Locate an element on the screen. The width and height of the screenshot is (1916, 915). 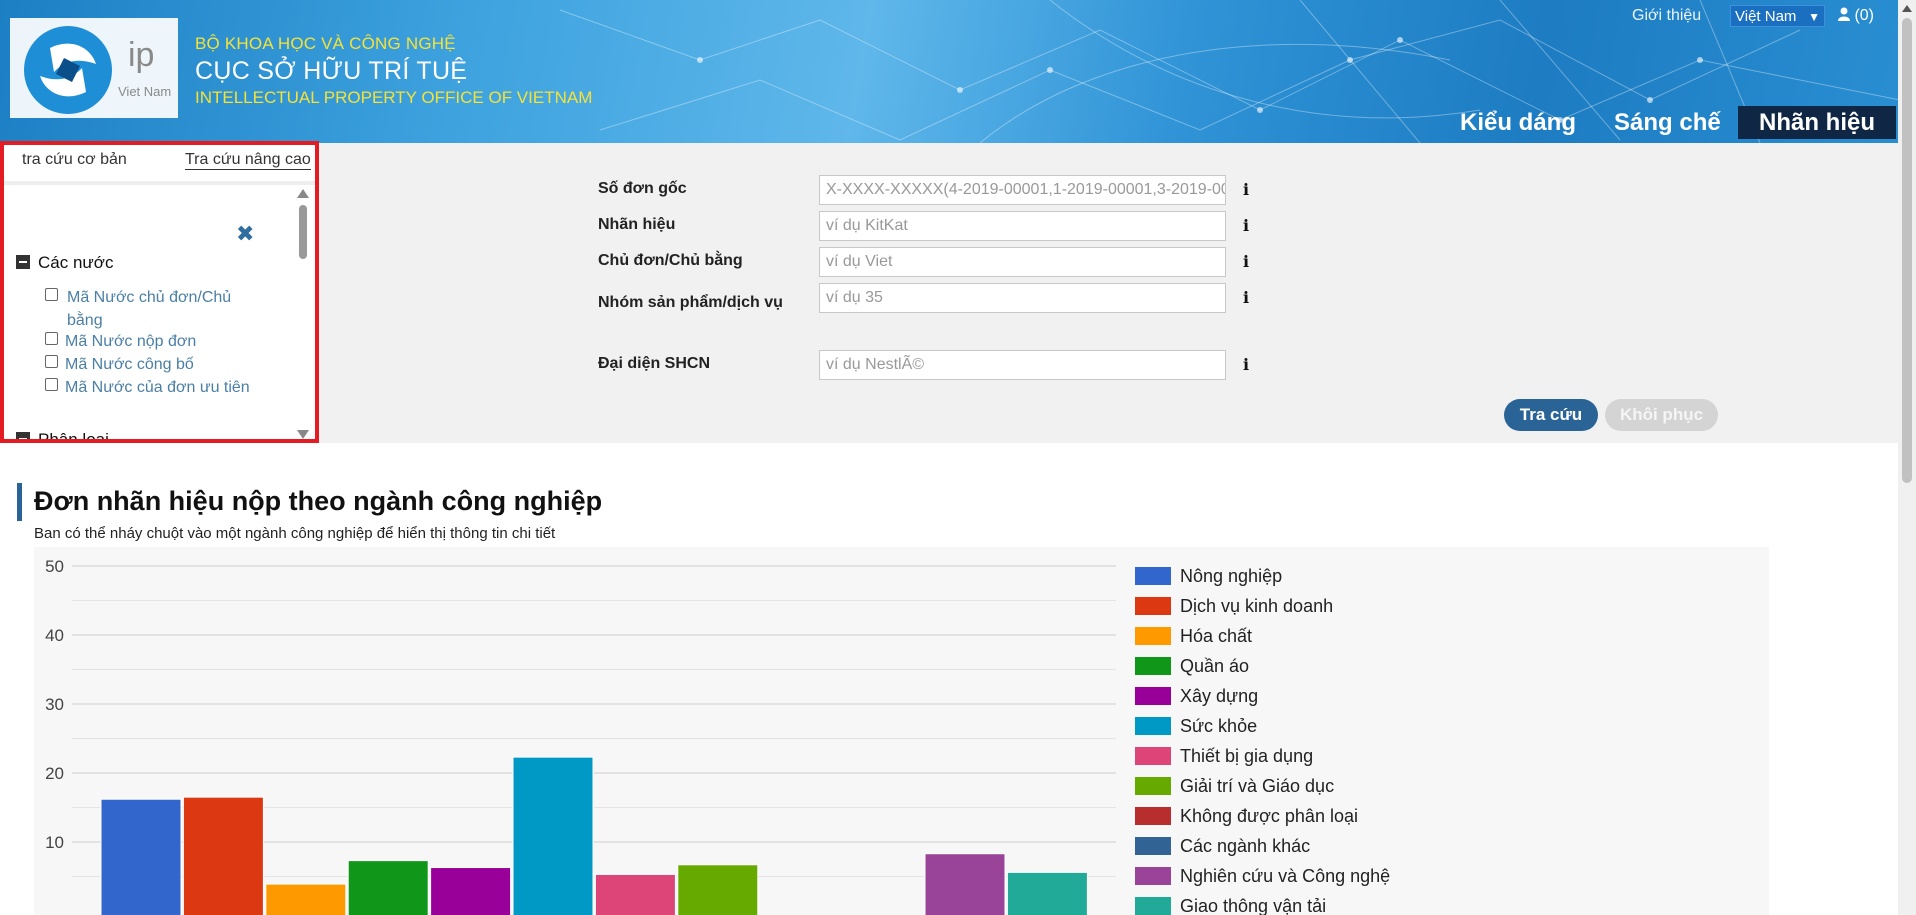
scroll-down-icon is located at coordinates (303, 434).